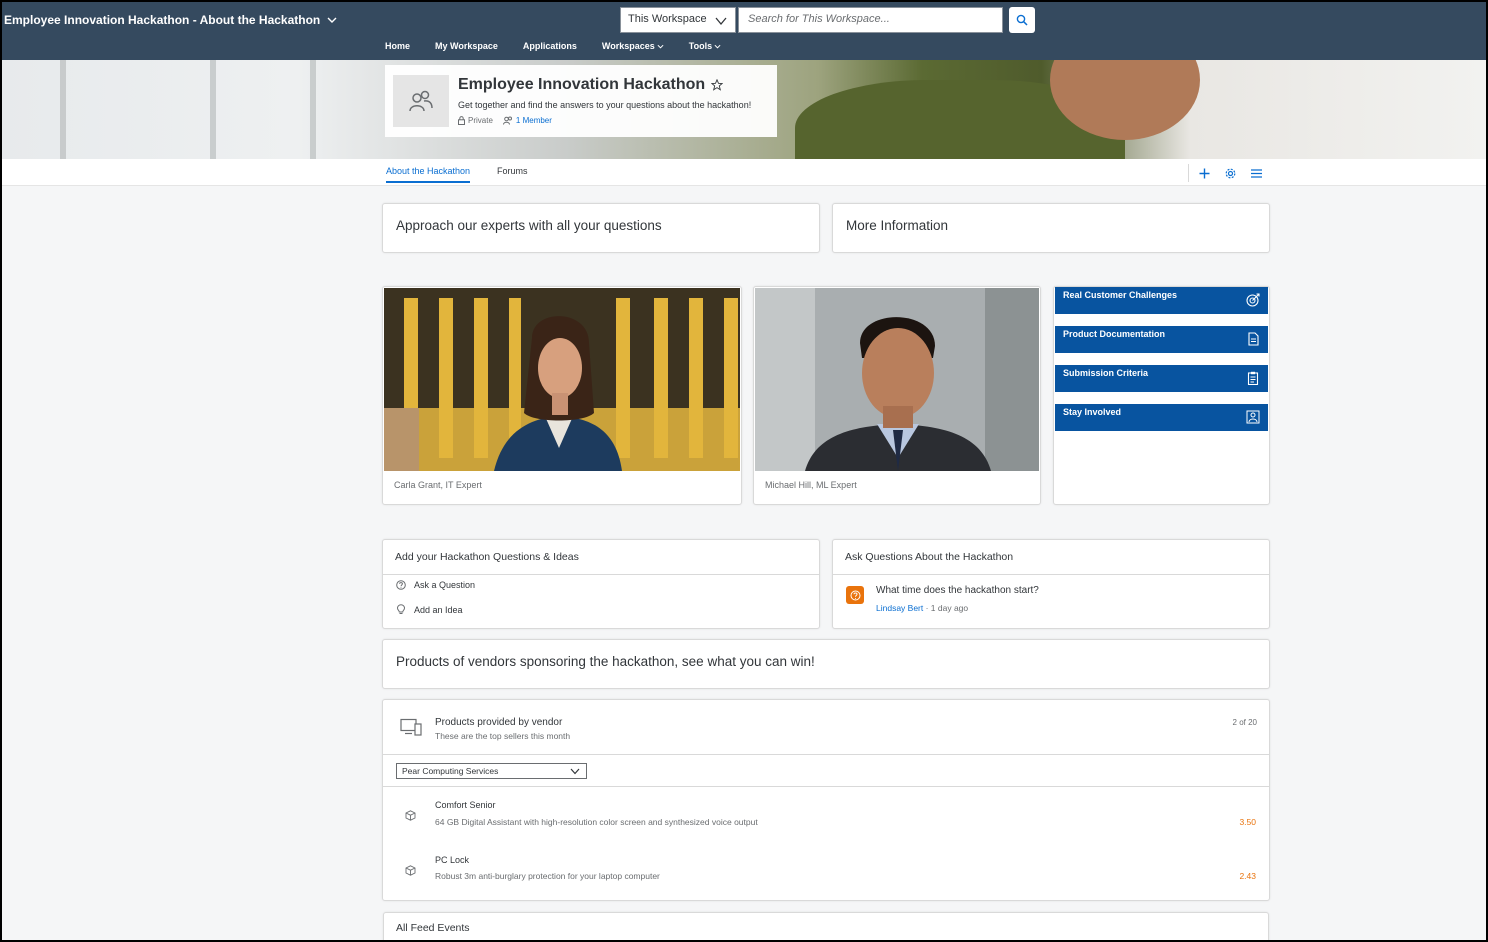  I want to click on devices-icon, so click(411, 729).